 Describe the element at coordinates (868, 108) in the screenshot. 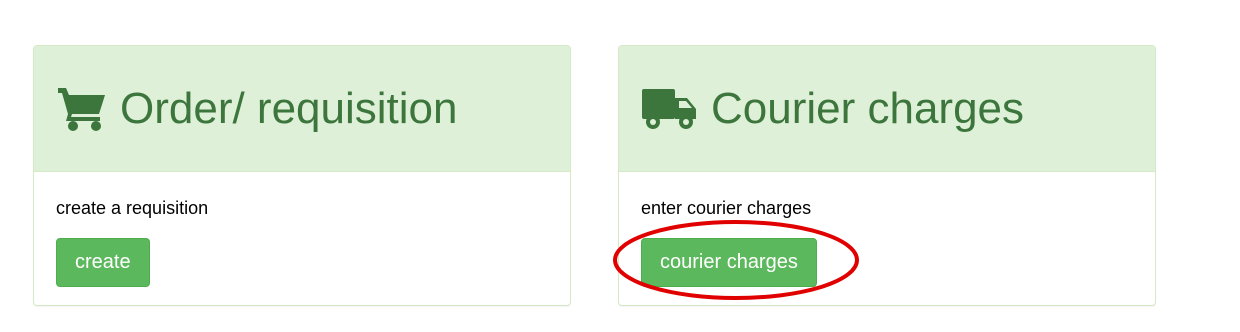

I see `courier-panel-title: Courier charges` at that location.